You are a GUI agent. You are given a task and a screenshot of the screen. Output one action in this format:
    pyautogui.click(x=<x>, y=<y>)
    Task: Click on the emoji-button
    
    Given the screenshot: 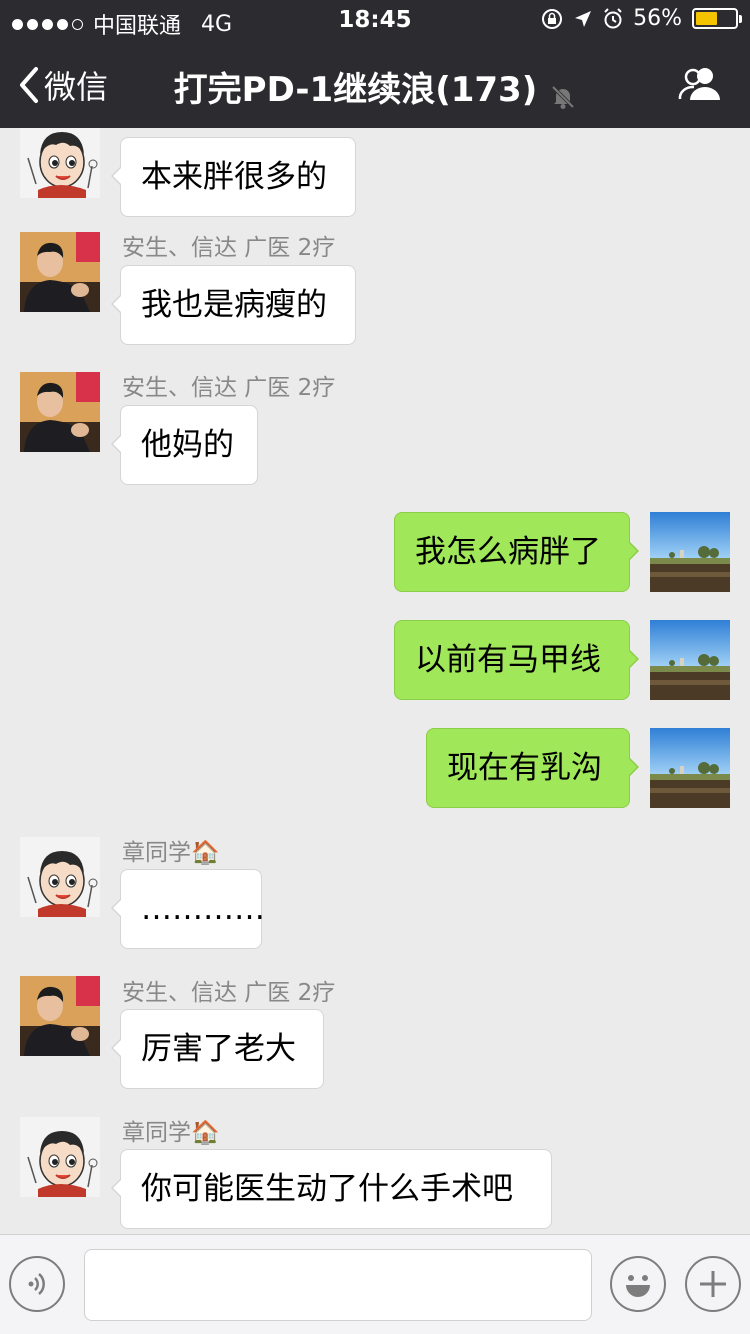 What is the action you would take?
    pyautogui.click(x=638, y=1284)
    